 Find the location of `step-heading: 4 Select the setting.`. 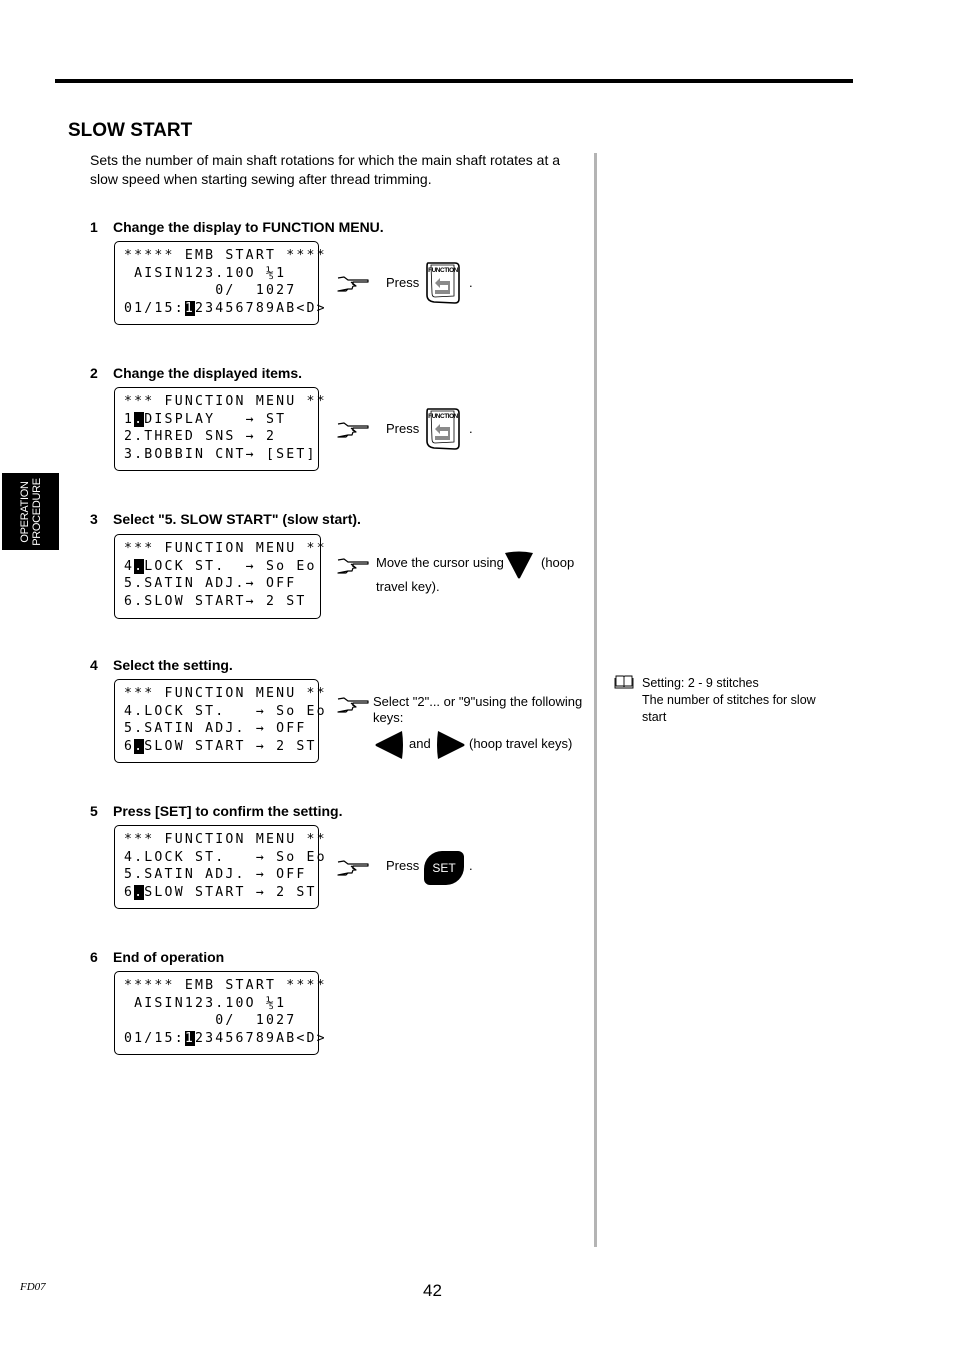

step-heading: 4 Select the setting. is located at coordinates (161, 665).